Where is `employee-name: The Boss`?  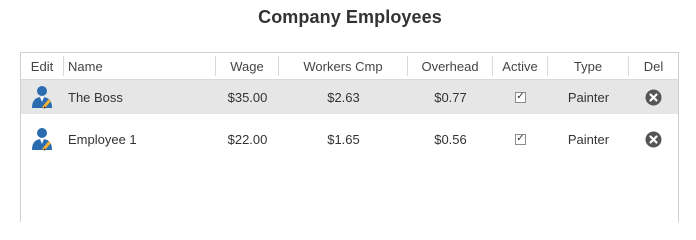 employee-name: The Boss is located at coordinates (95, 97).